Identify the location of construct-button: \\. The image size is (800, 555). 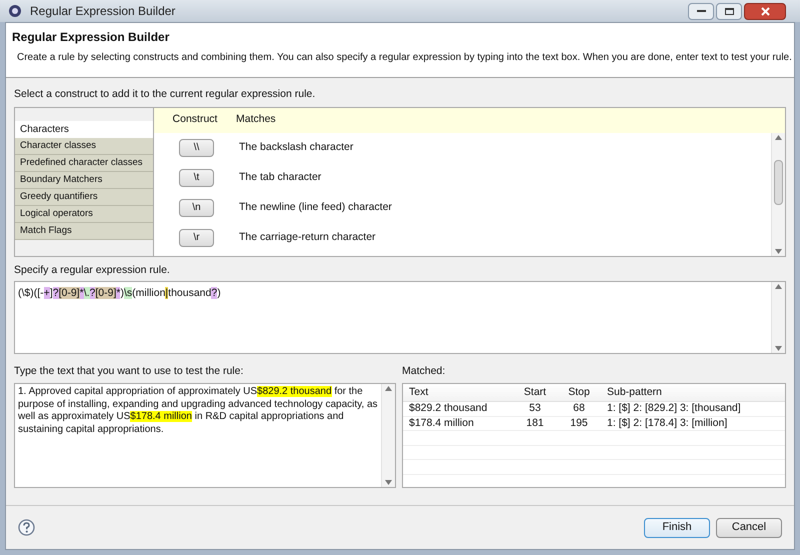
(196, 147).